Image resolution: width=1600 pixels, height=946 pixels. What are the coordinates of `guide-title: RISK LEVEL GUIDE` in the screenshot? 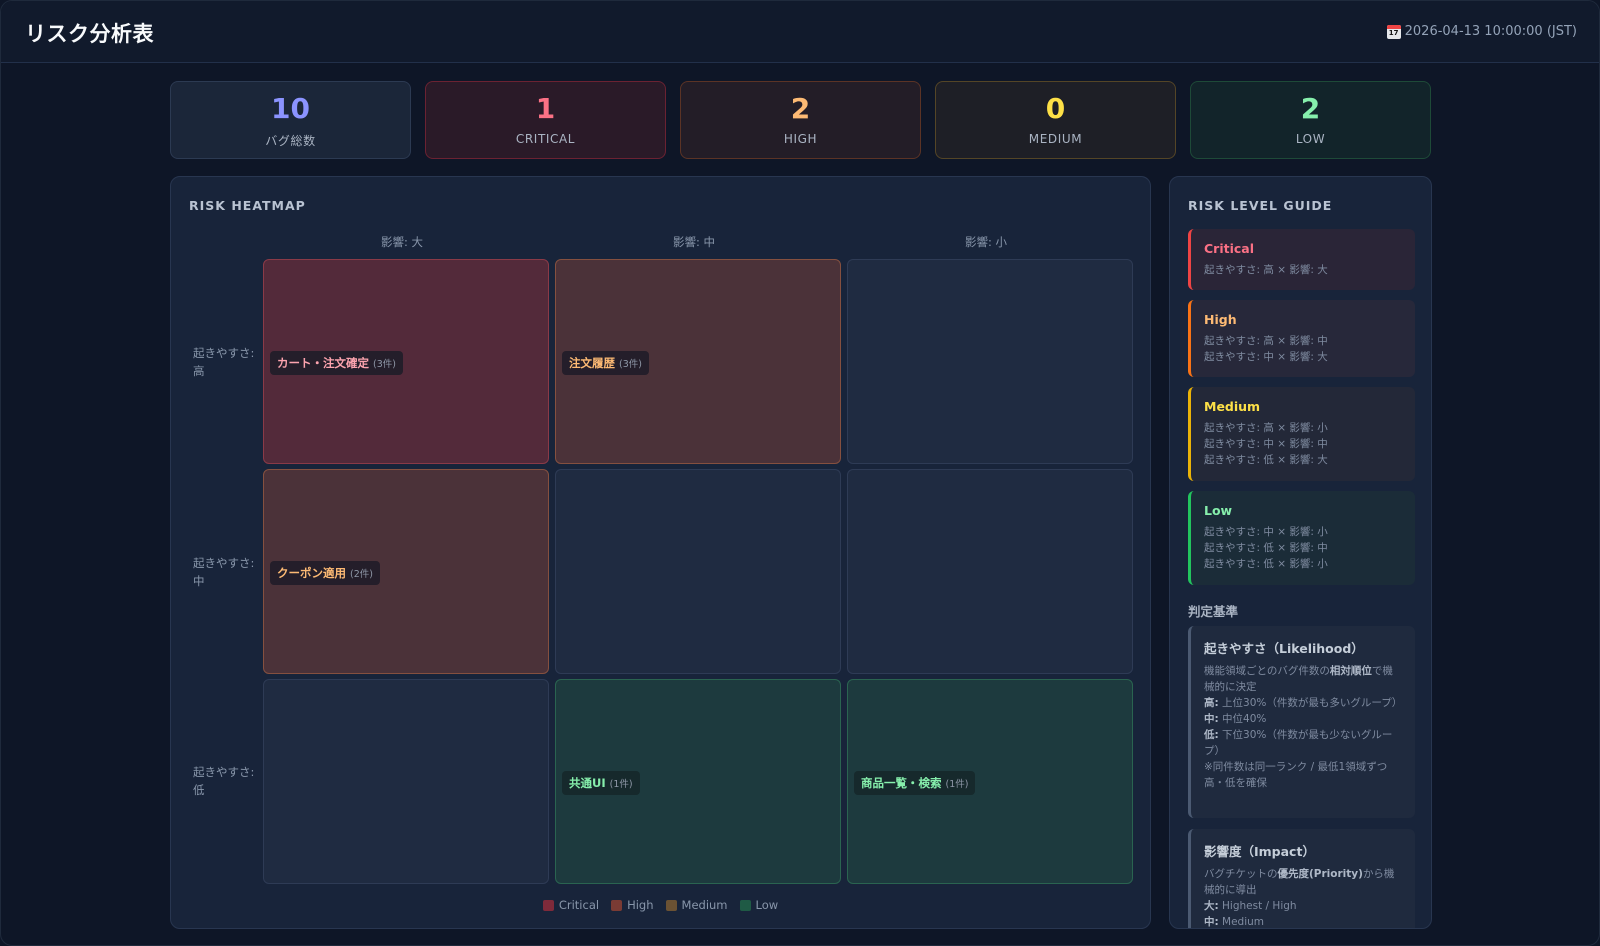 It's located at (1260, 205).